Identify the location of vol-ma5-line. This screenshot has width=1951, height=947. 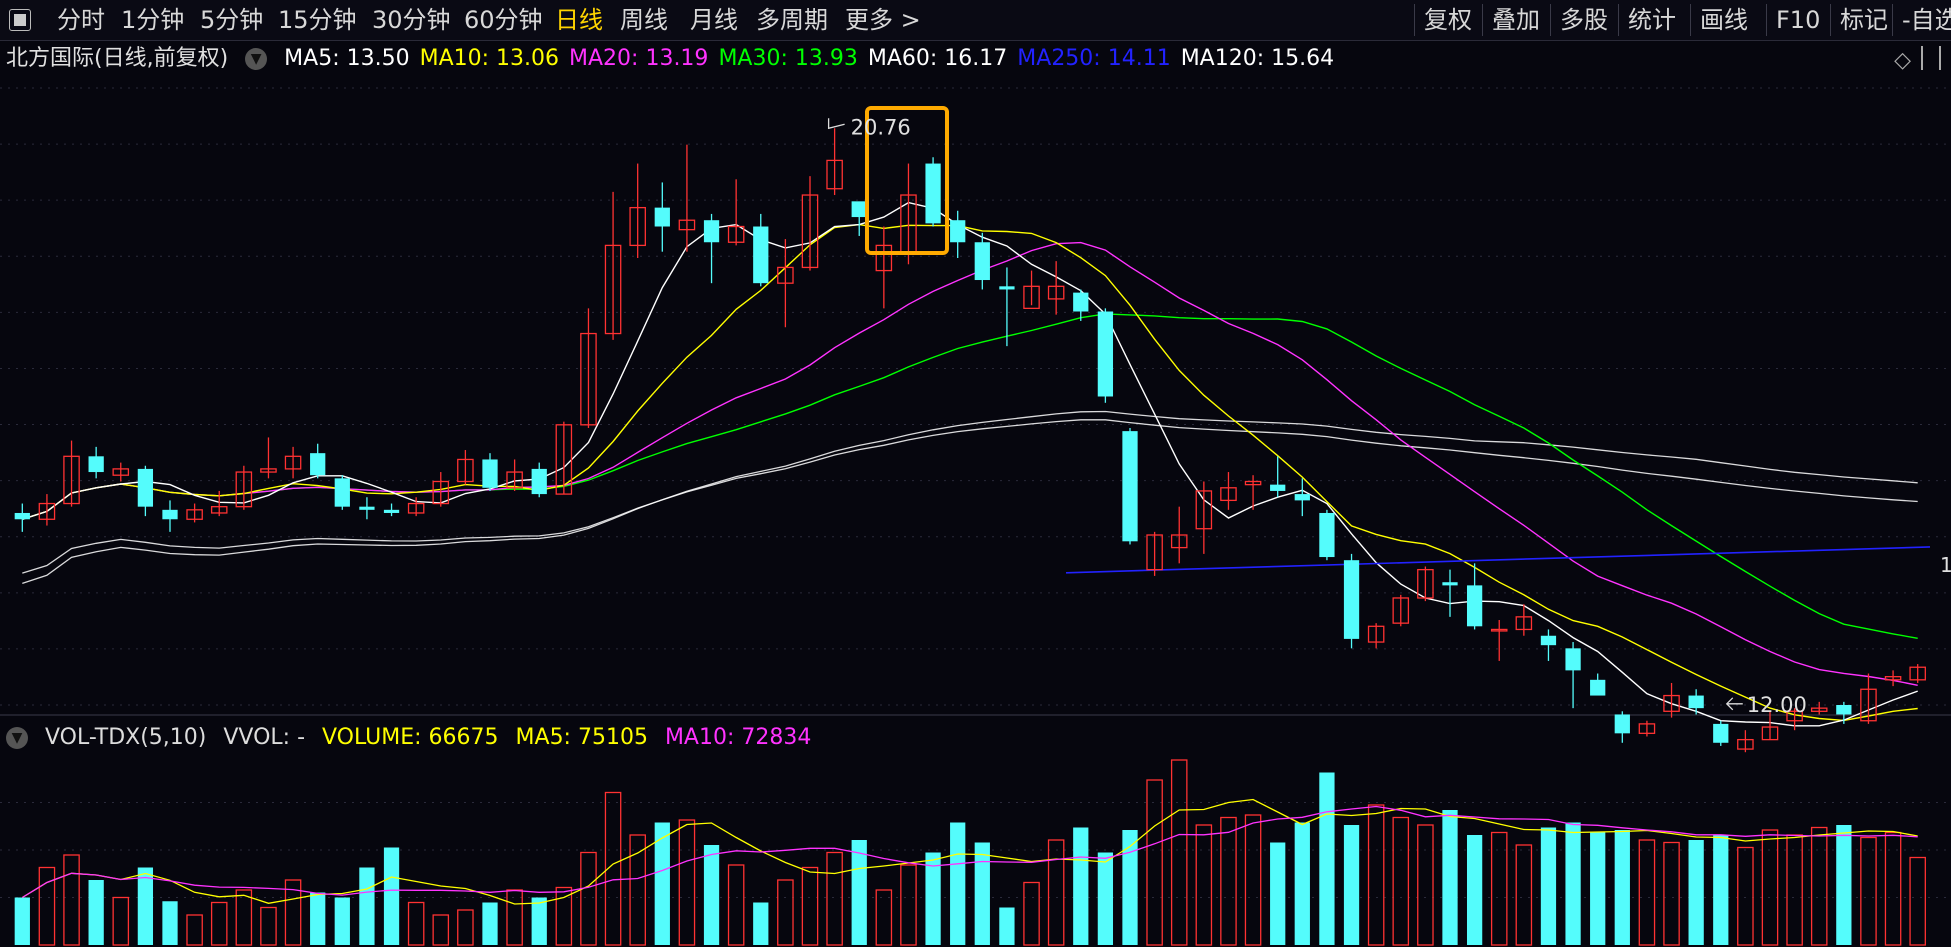
(969, 851).